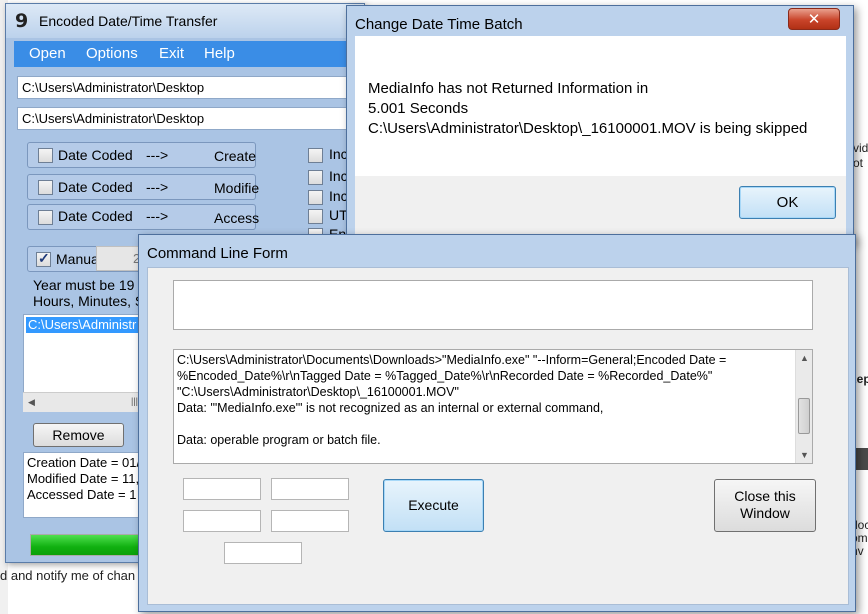  I want to click on scroll-up-icon: ▲, so click(804, 358).